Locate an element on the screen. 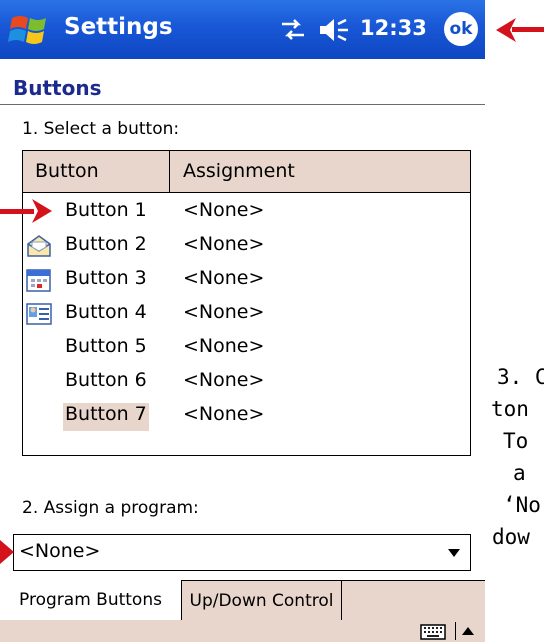 Image resolution: width=544 pixels, height=642 pixels. heading-divider is located at coordinates (242, 104).